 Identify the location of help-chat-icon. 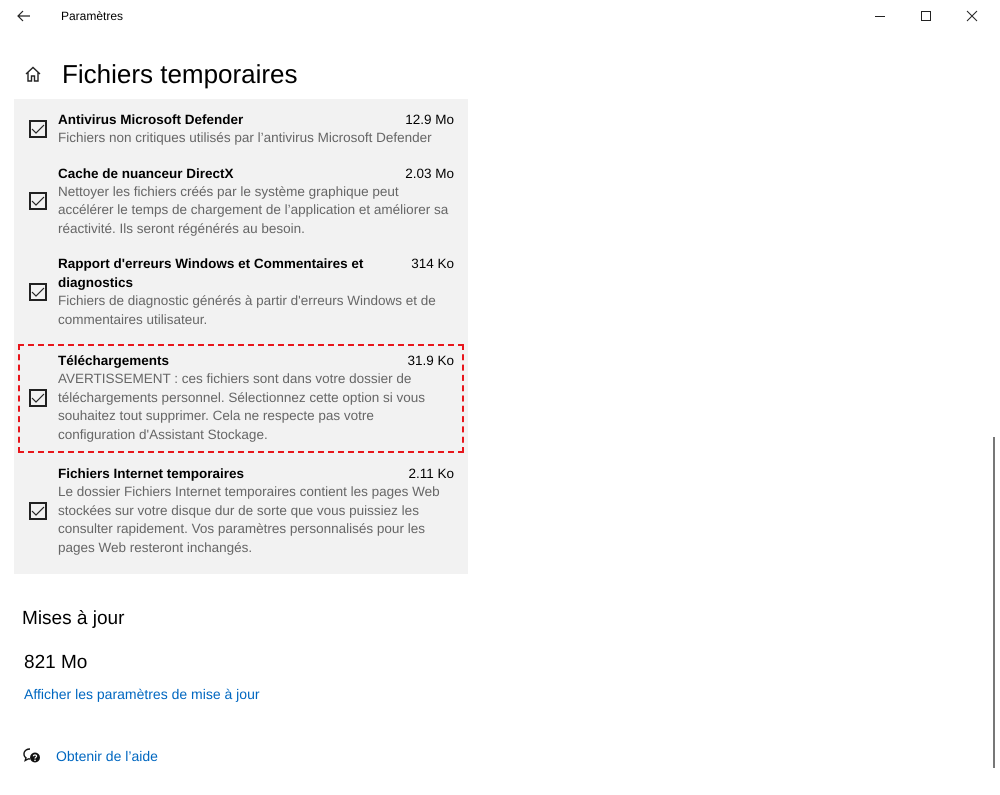
(32, 756).